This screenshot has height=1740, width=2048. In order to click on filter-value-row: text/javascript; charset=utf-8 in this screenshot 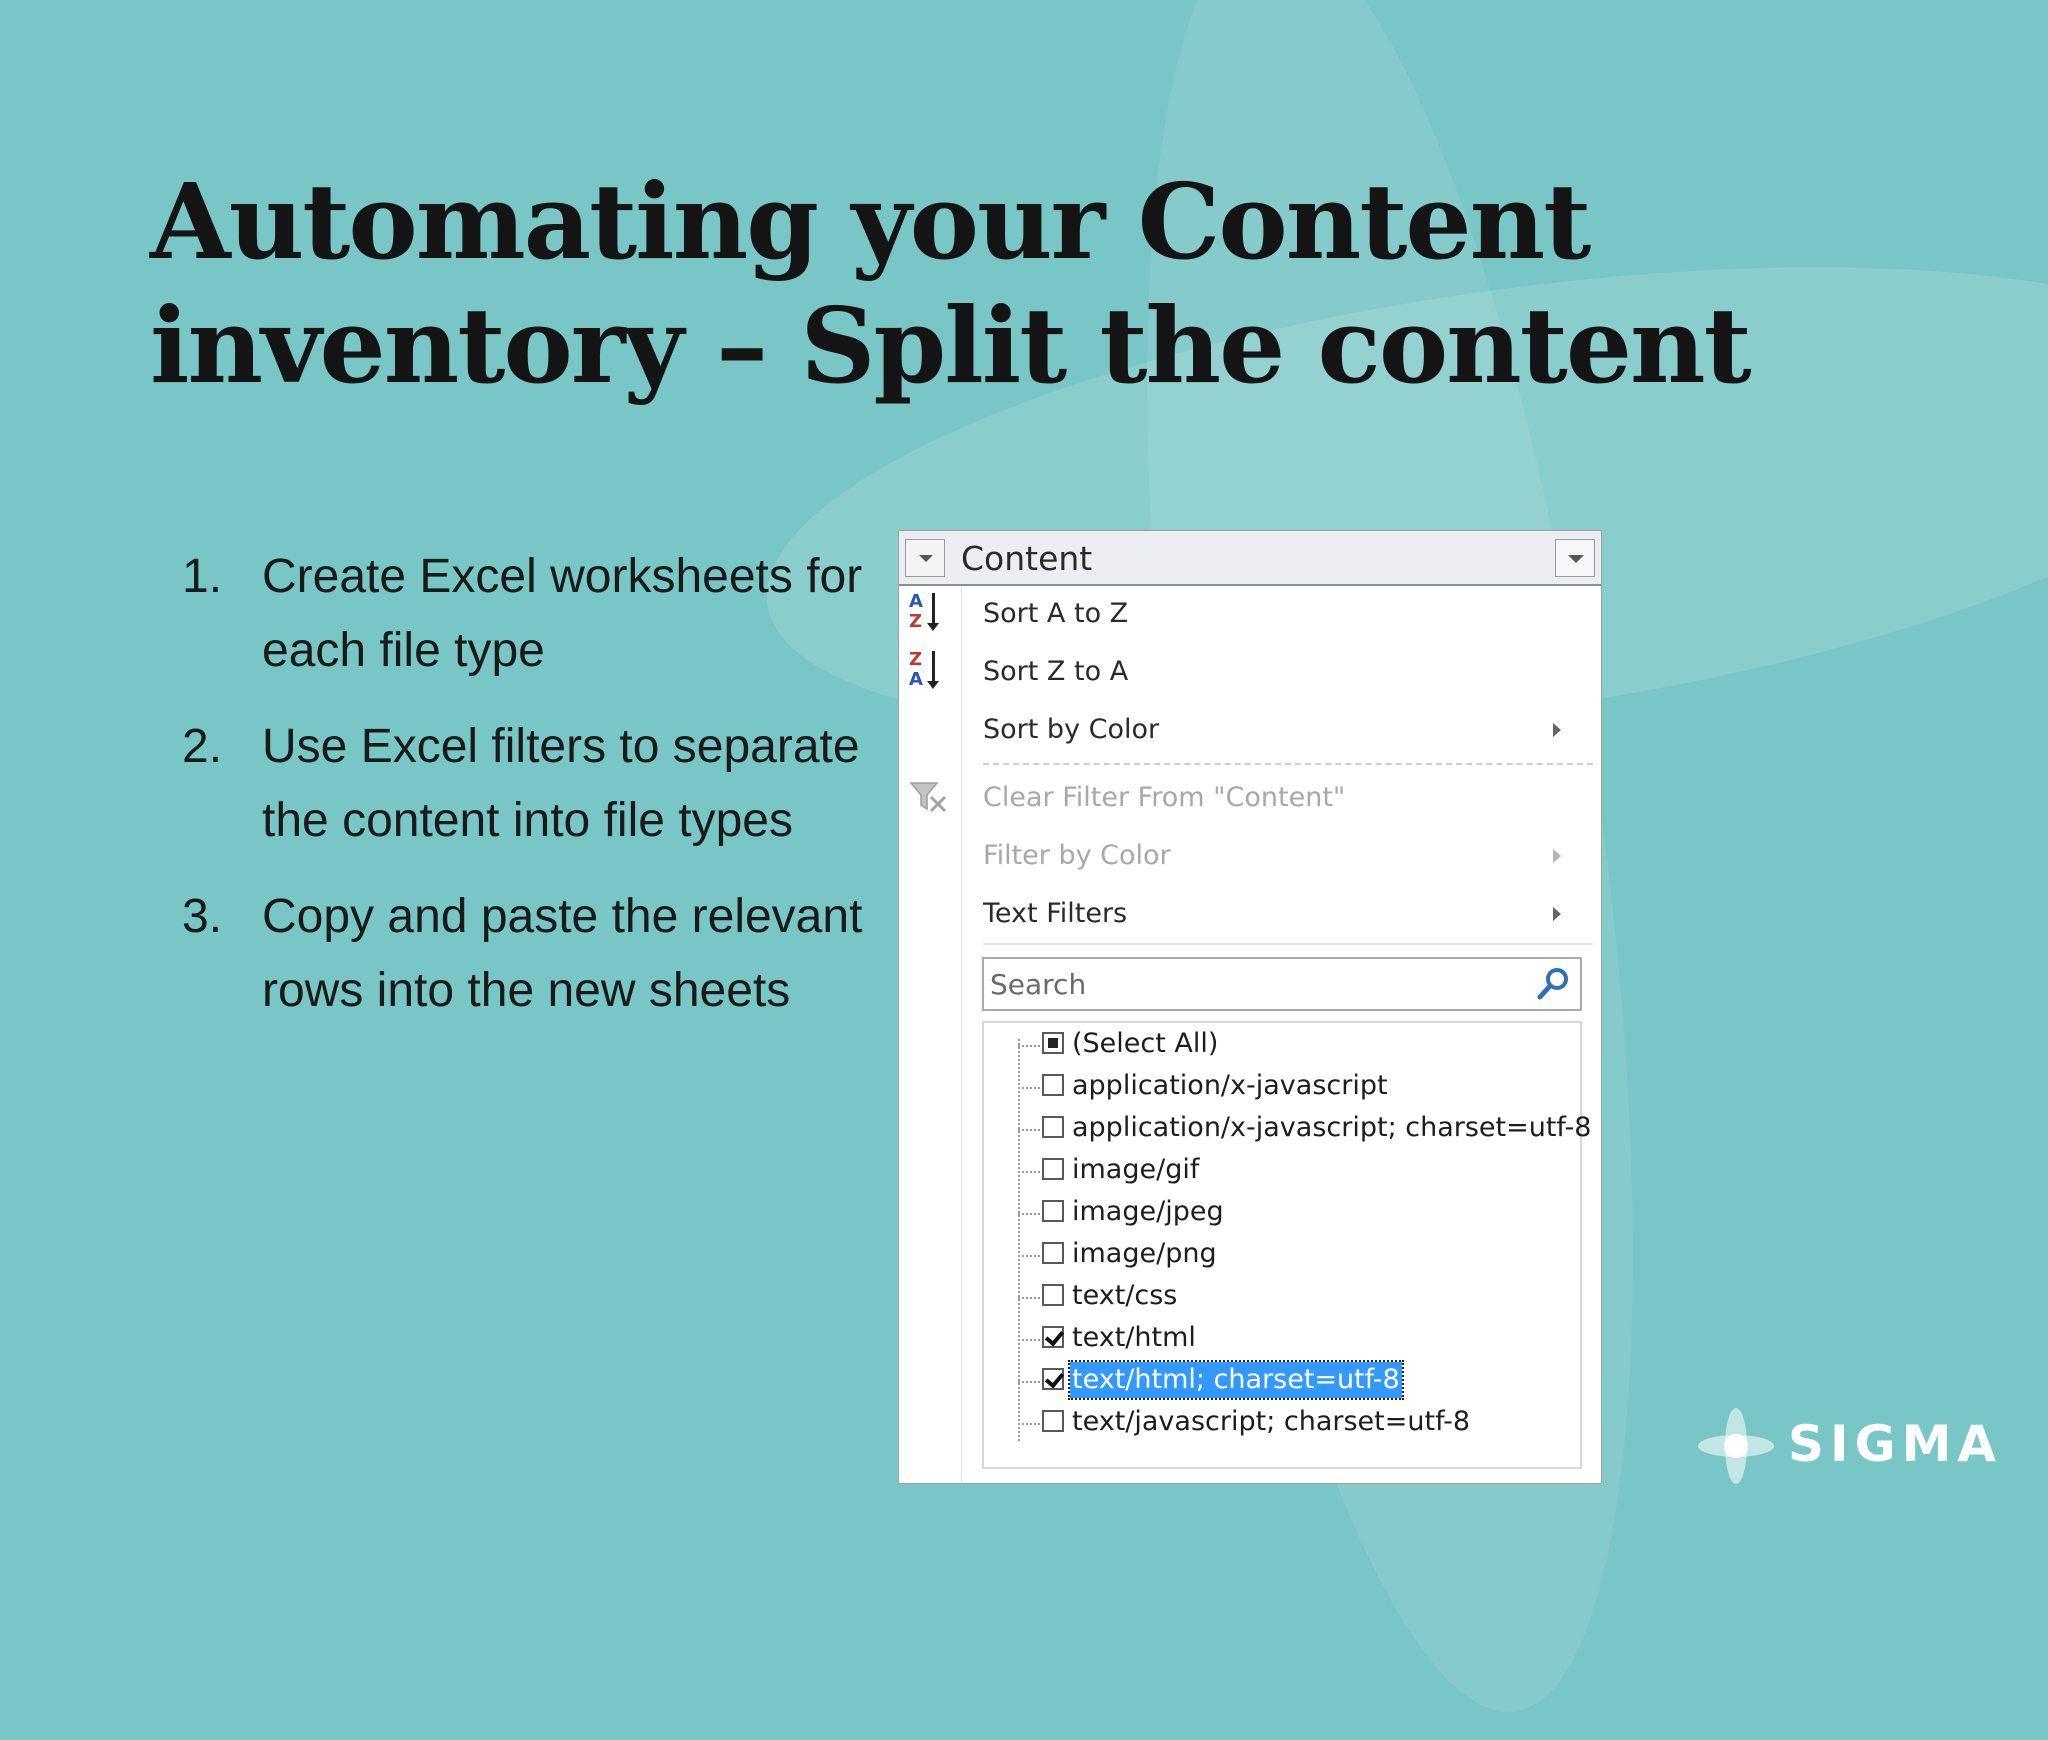, I will do `click(1282, 1422)`.